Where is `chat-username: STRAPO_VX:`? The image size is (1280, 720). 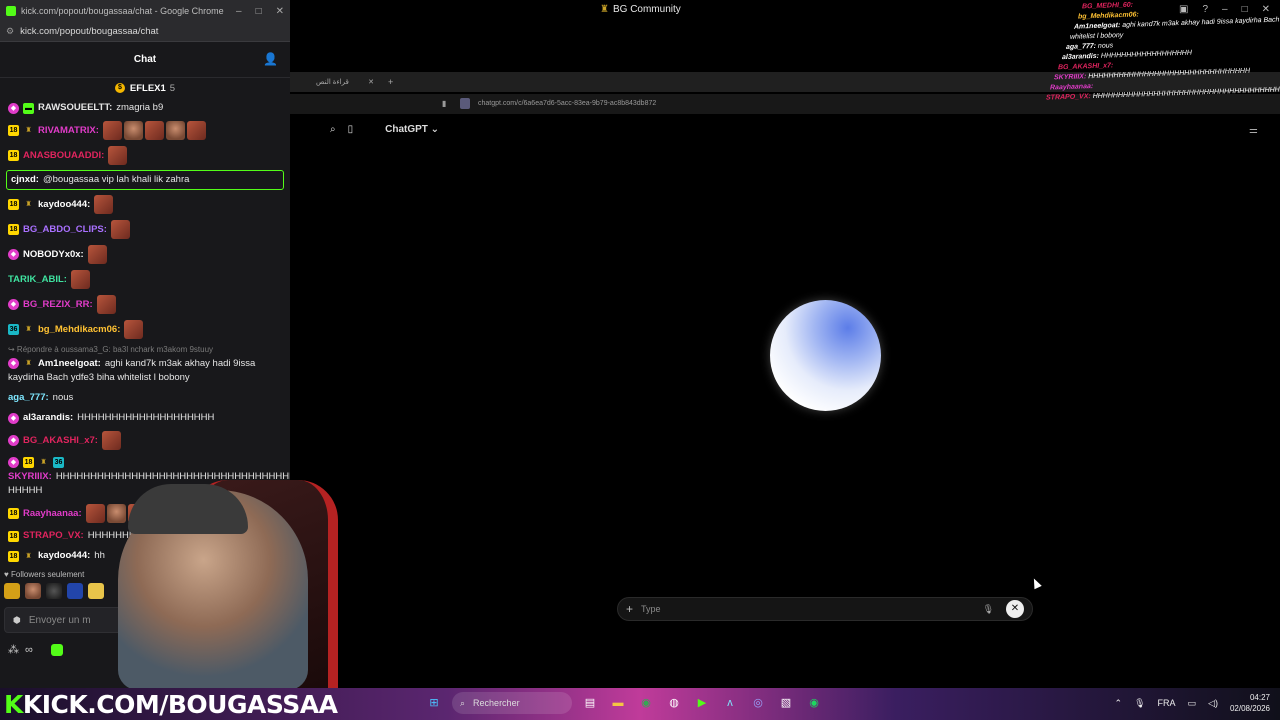 chat-username: STRAPO_VX: is located at coordinates (53, 536).